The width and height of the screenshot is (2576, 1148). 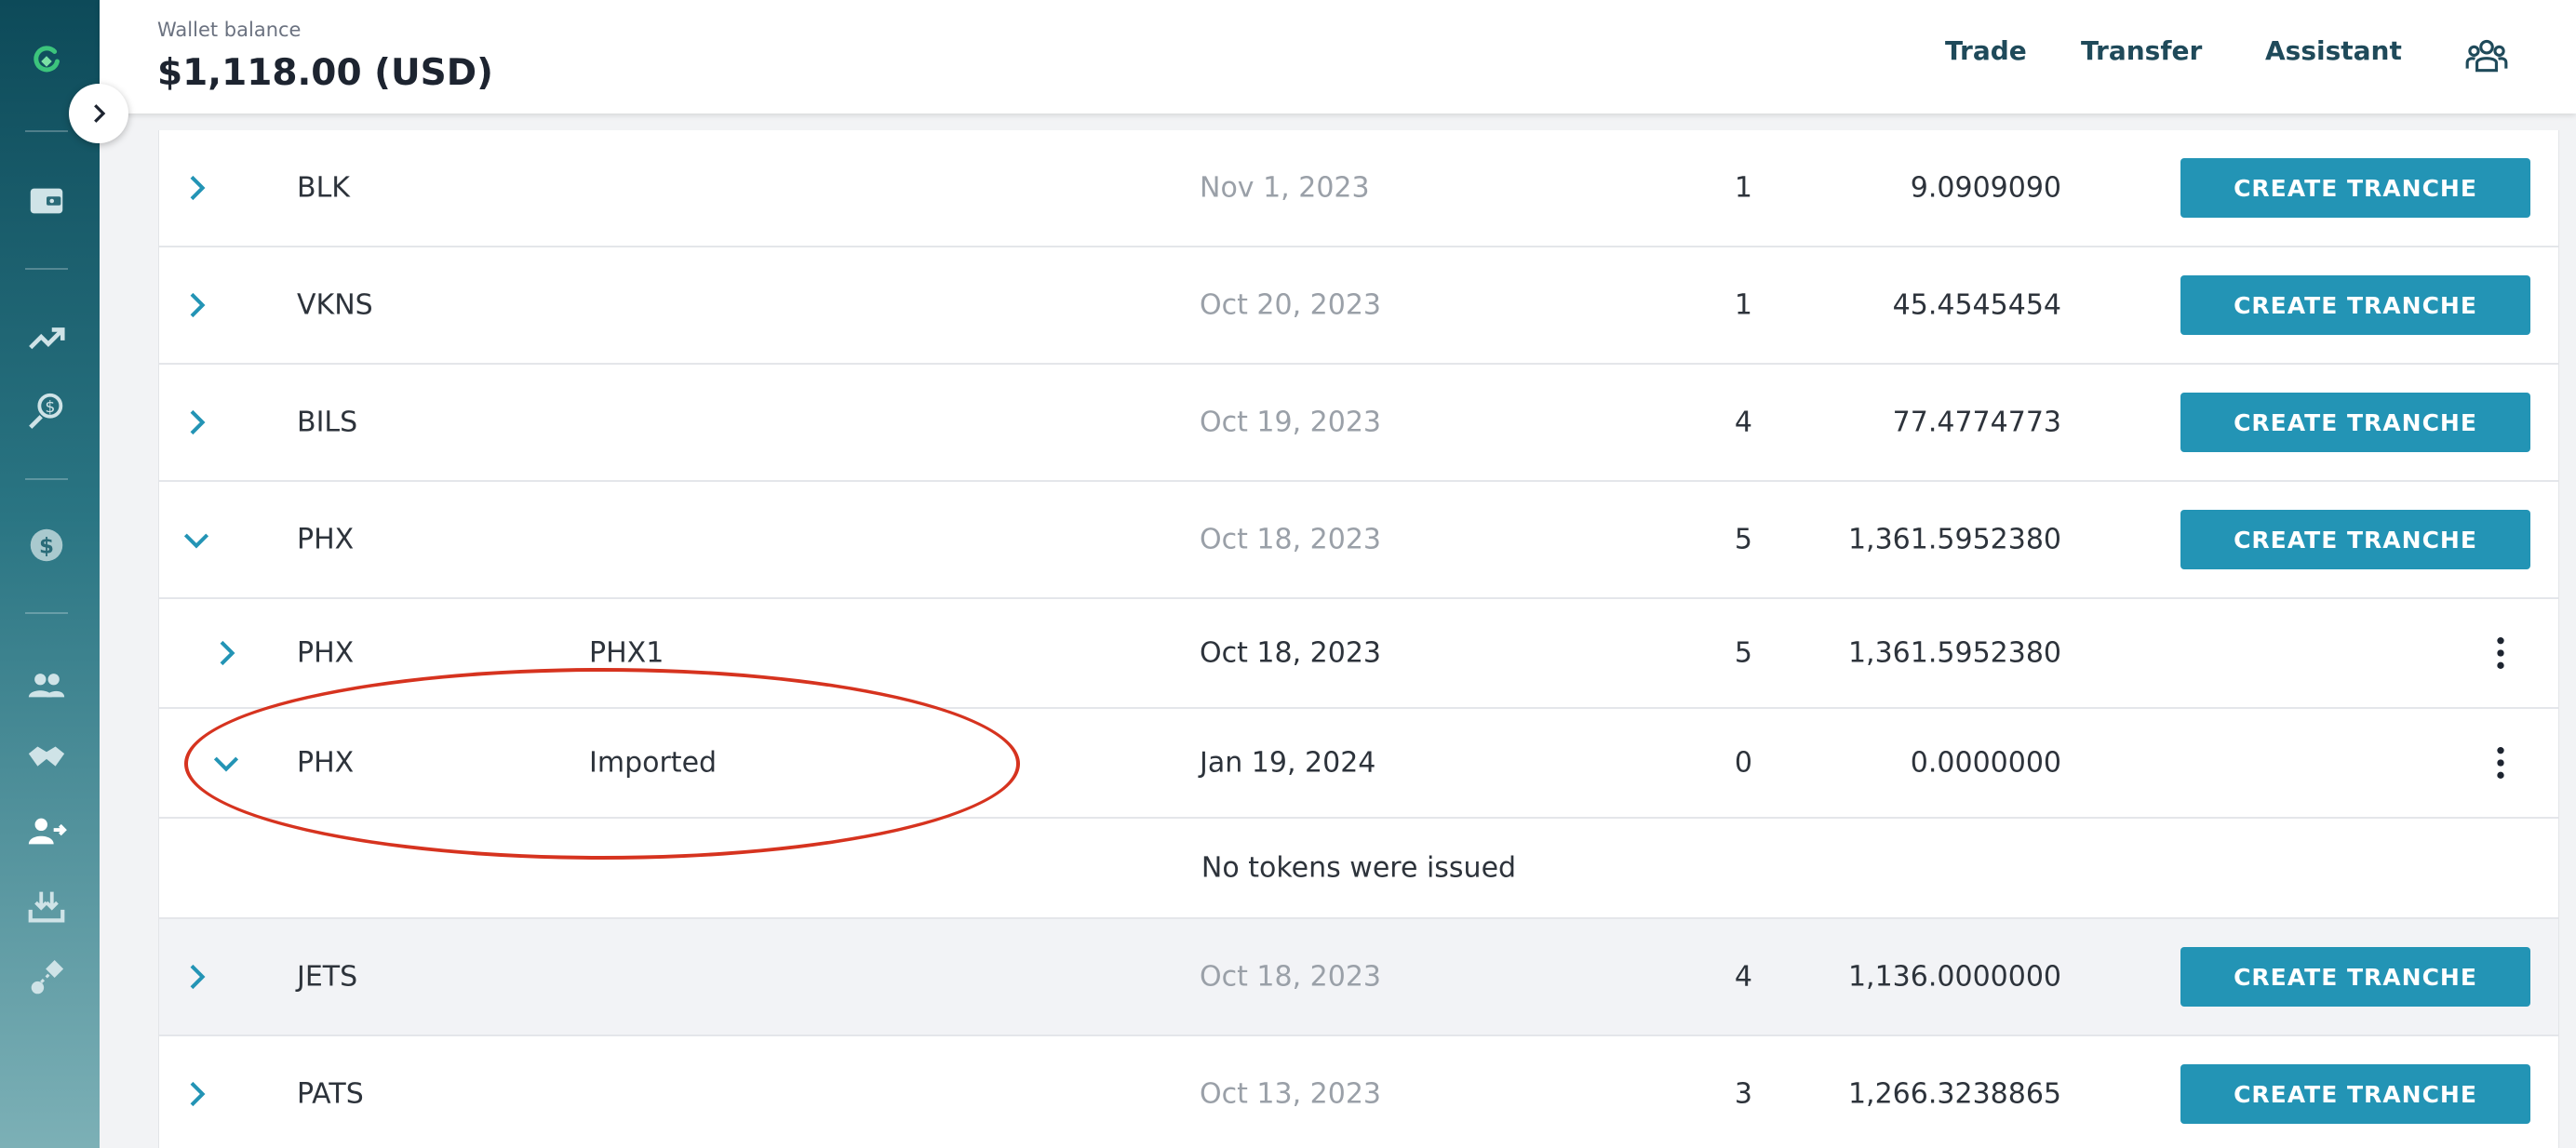 I want to click on token-symbol: BLK, so click(x=323, y=188).